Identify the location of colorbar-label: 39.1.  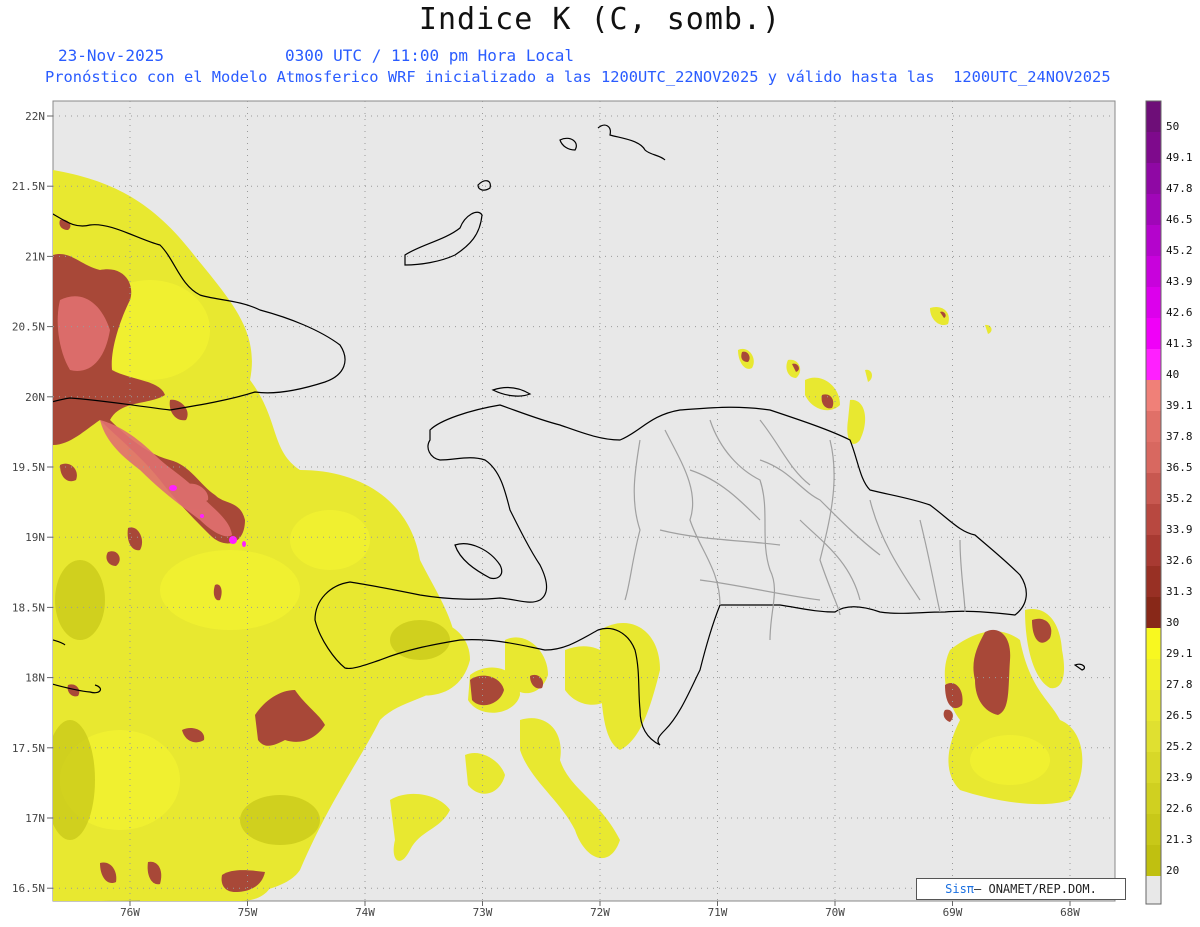
(1179, 405).